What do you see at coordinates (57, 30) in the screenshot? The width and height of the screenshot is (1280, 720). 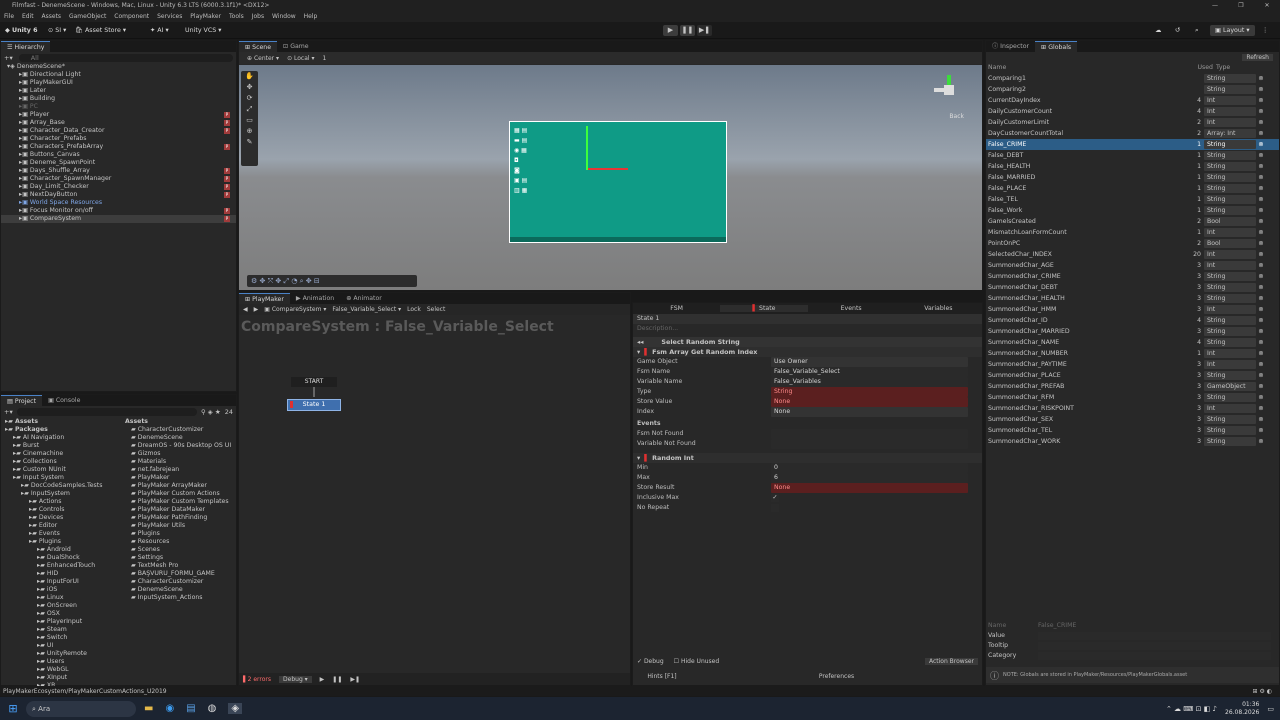 I see `si-button: ⊙ SI ▾` at bounding box center [57, 30].